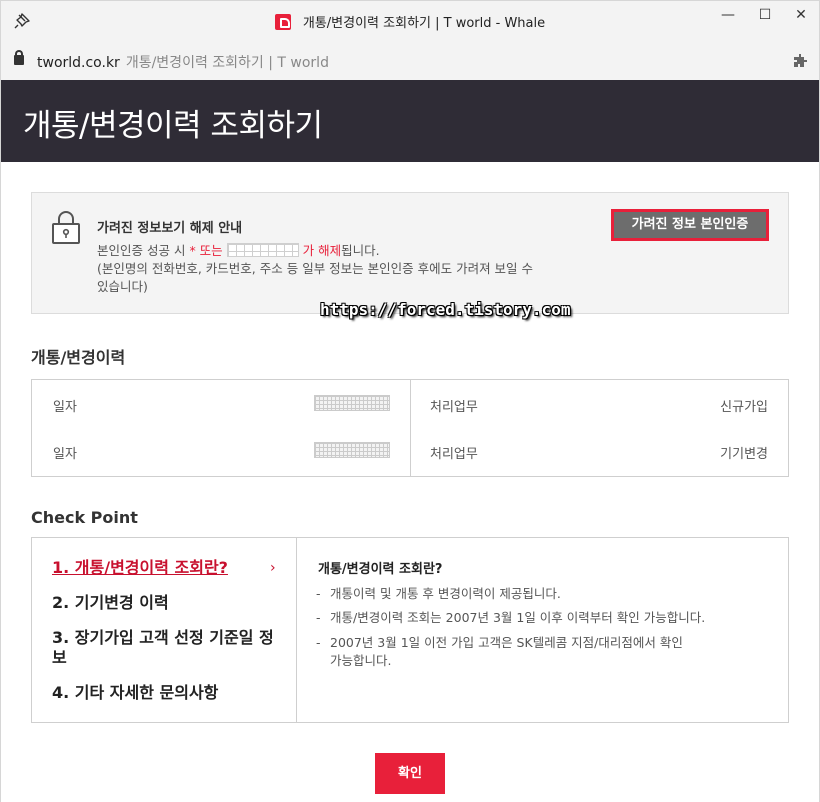 The width and height of the screenshot is (820, 802). I want to click on history-table: 일자 처리업무 신규가입 일자 처리업무 기기변경, so click(410, 428).